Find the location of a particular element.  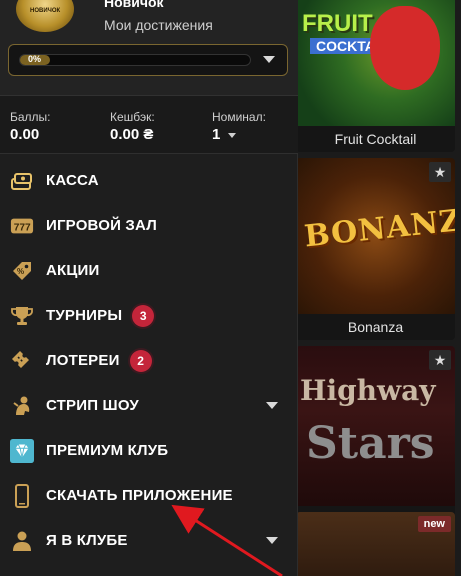

game-tile-partial: new is located at coordinates (375, 544).